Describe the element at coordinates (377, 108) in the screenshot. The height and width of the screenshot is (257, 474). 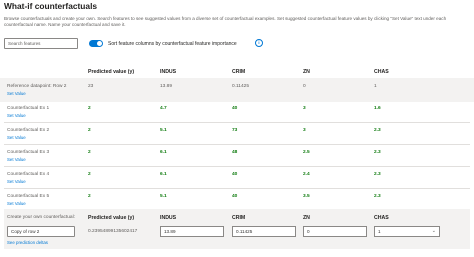
I see `row-1-chas: 1.6` at that location.